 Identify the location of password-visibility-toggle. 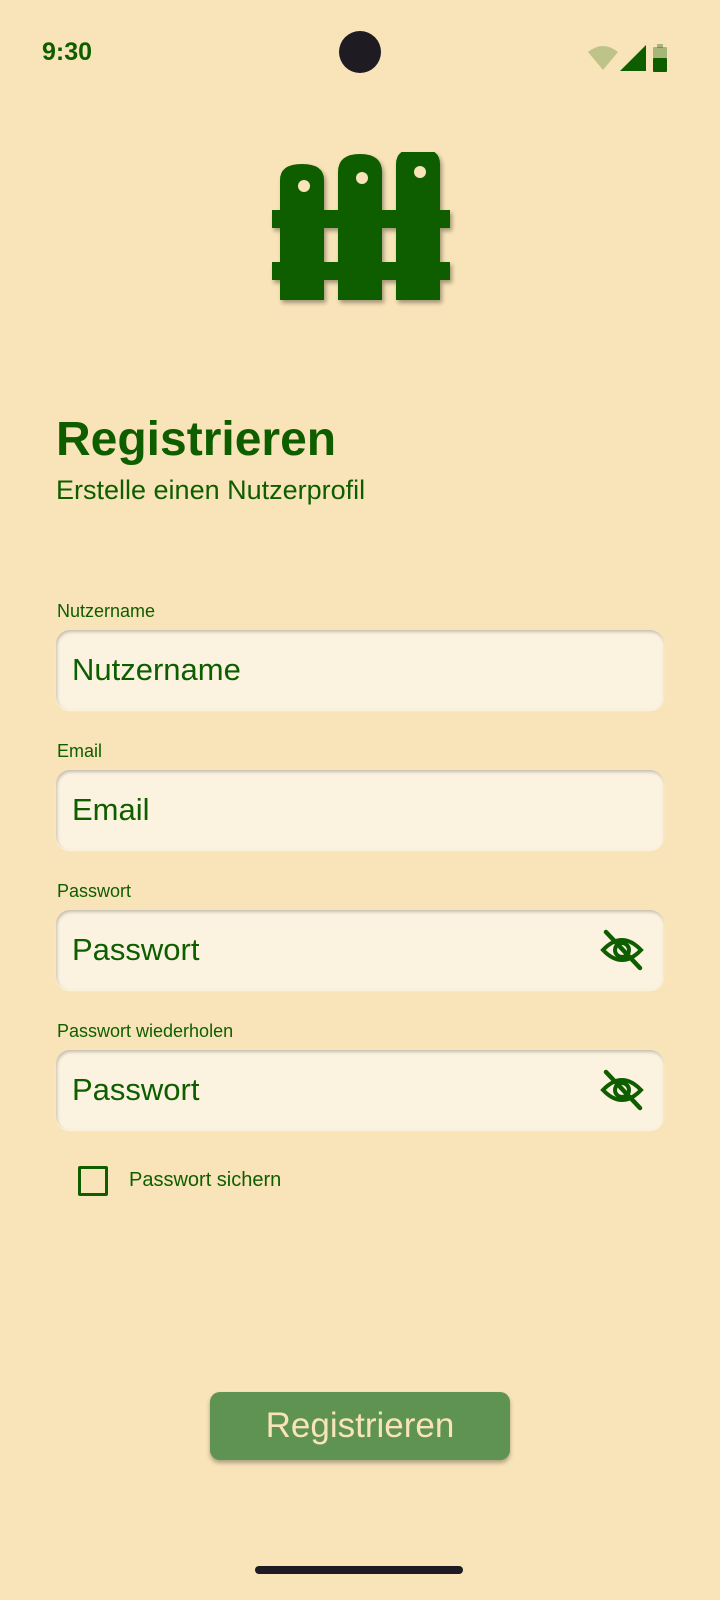
(622, 950).